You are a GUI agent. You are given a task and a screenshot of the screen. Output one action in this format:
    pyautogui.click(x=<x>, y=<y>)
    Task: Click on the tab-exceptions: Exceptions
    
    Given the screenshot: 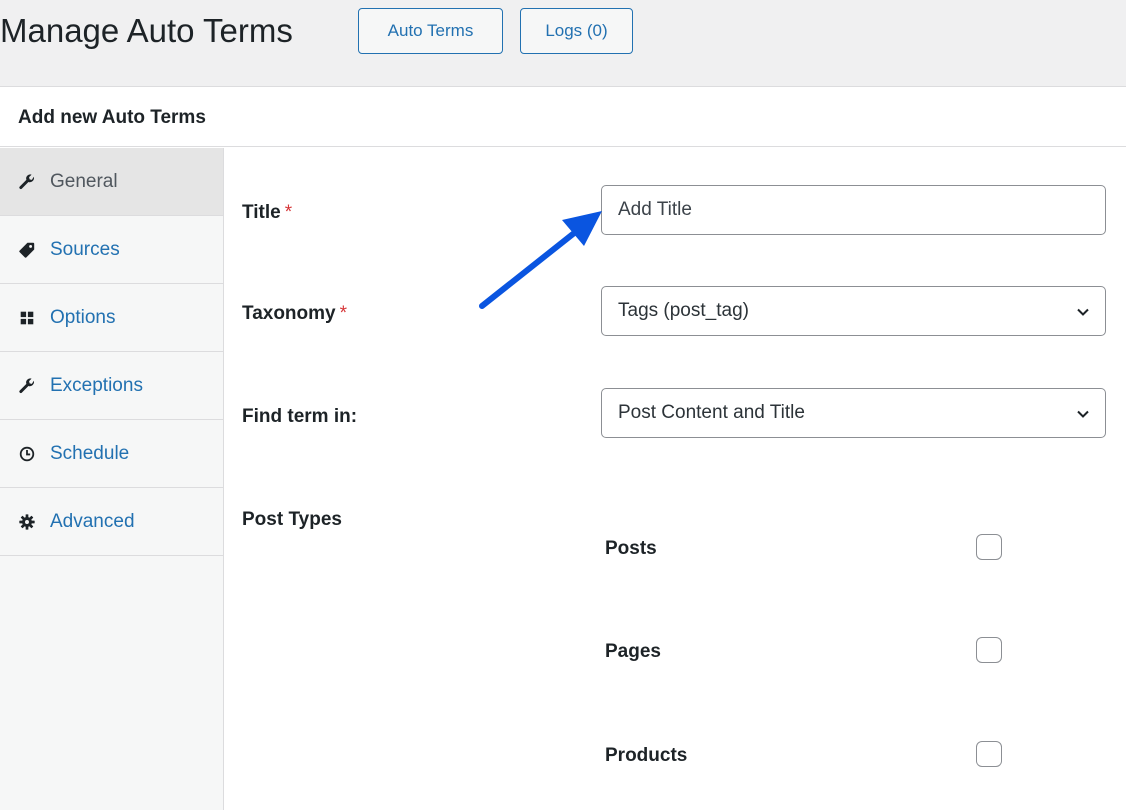 What is the action you would take?
    pyautogui.click(x=111, y=386)
    